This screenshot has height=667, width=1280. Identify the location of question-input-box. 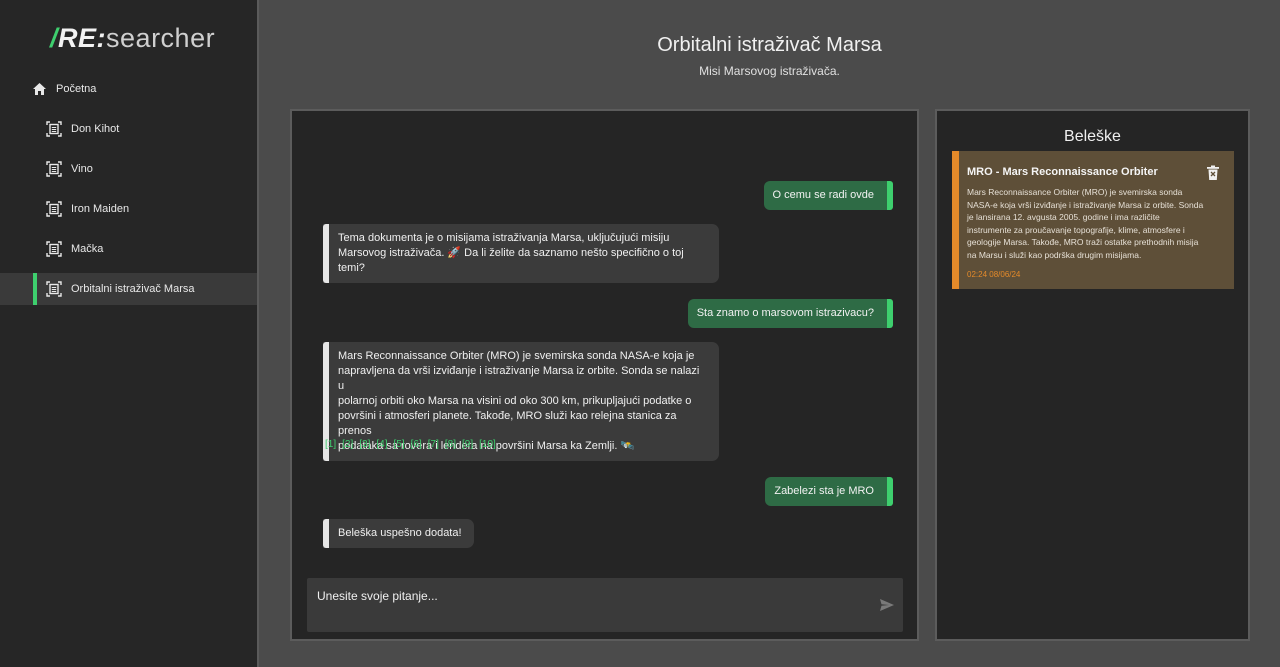
(605, 605).